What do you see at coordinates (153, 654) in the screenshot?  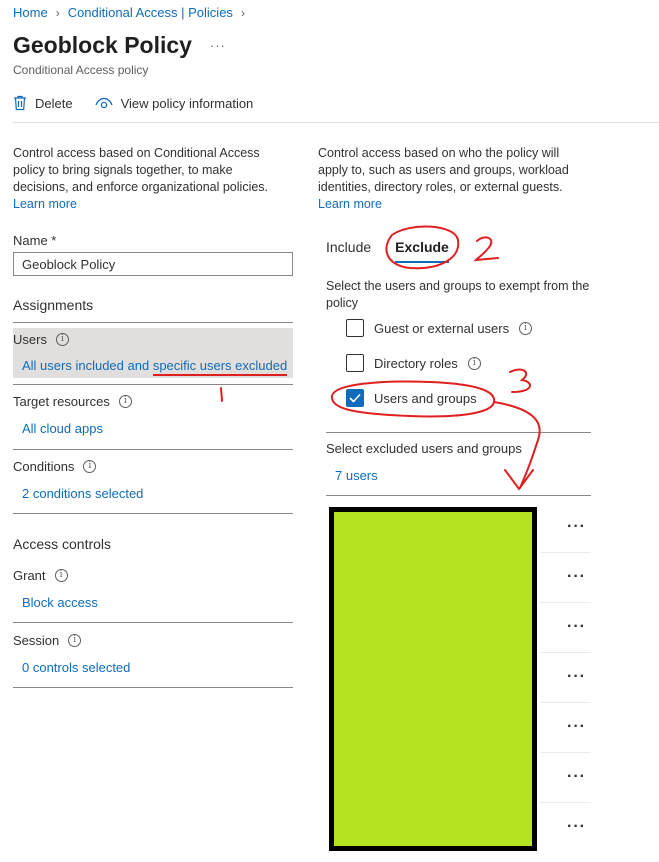 I see `access-session: Session i 0 controls selected` at bounding box center [153, 654].